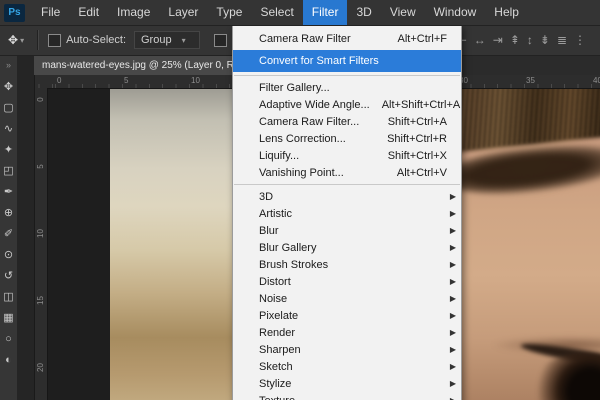  Describe the element at coordinates (347, 332) in the screenshot. I see `filter-menu-item: Render ▶` at that location.